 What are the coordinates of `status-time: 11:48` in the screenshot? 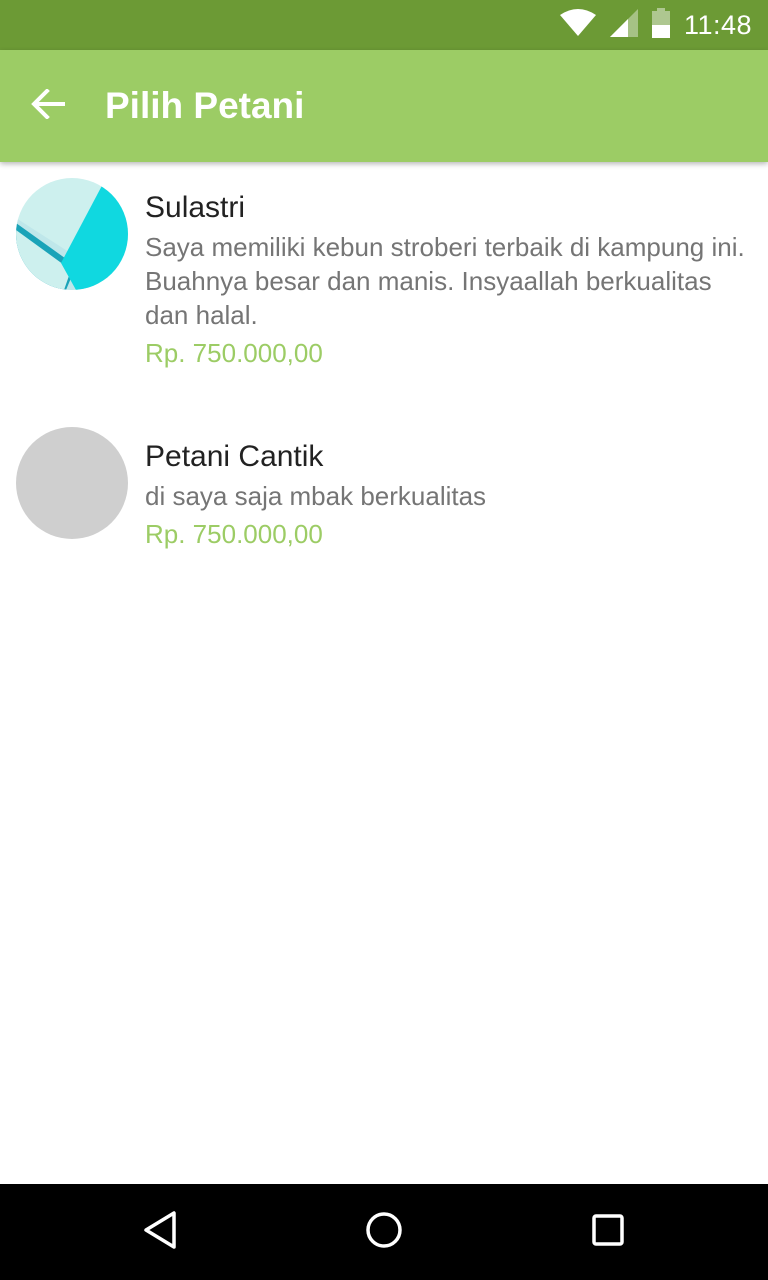 It's located at (717, 24).